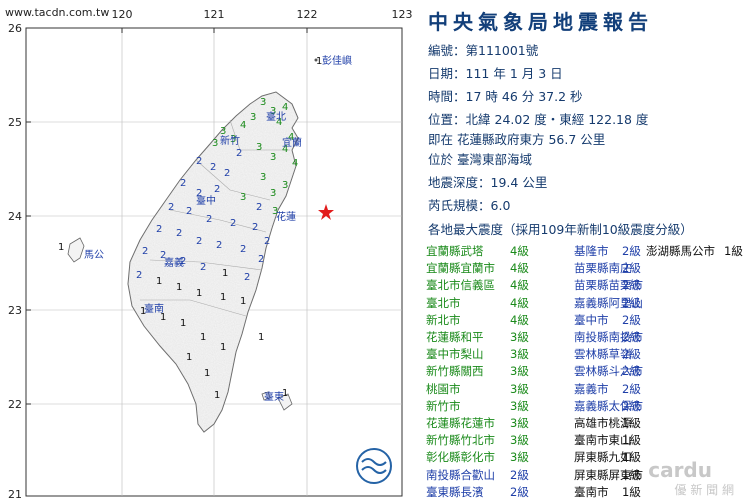  What do you see at coordinates (230, 140) in the screenshot?
I see `place-hsinchu: 新竹` at bounding box center [230, 140].